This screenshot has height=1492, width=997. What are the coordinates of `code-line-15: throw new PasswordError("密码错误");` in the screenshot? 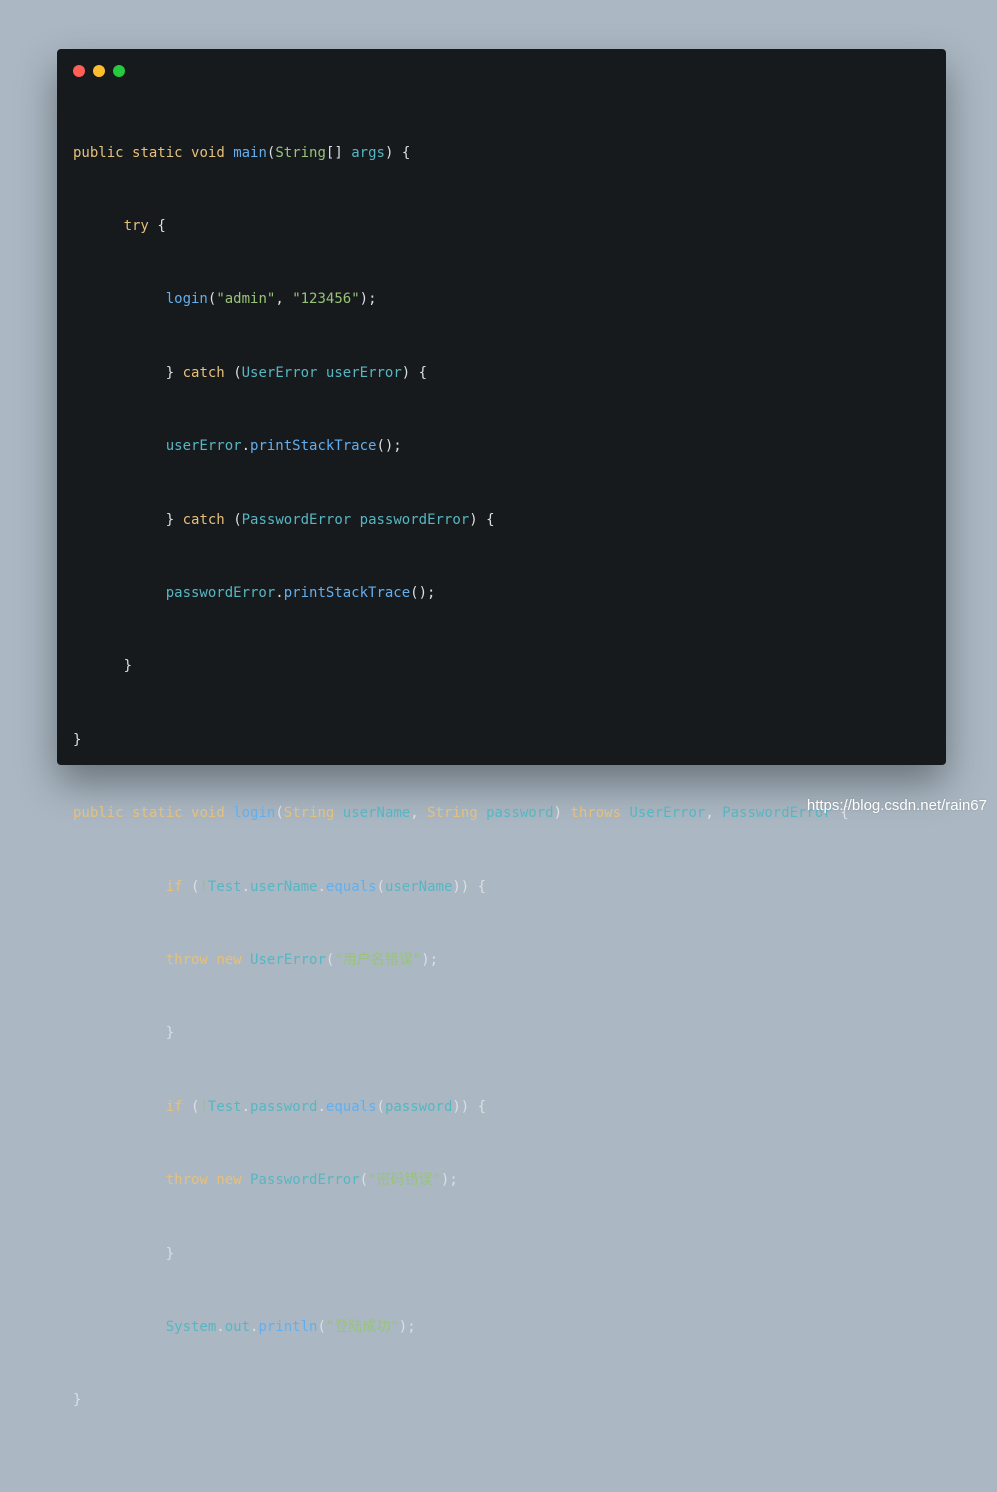 It's located at (311, 1180).